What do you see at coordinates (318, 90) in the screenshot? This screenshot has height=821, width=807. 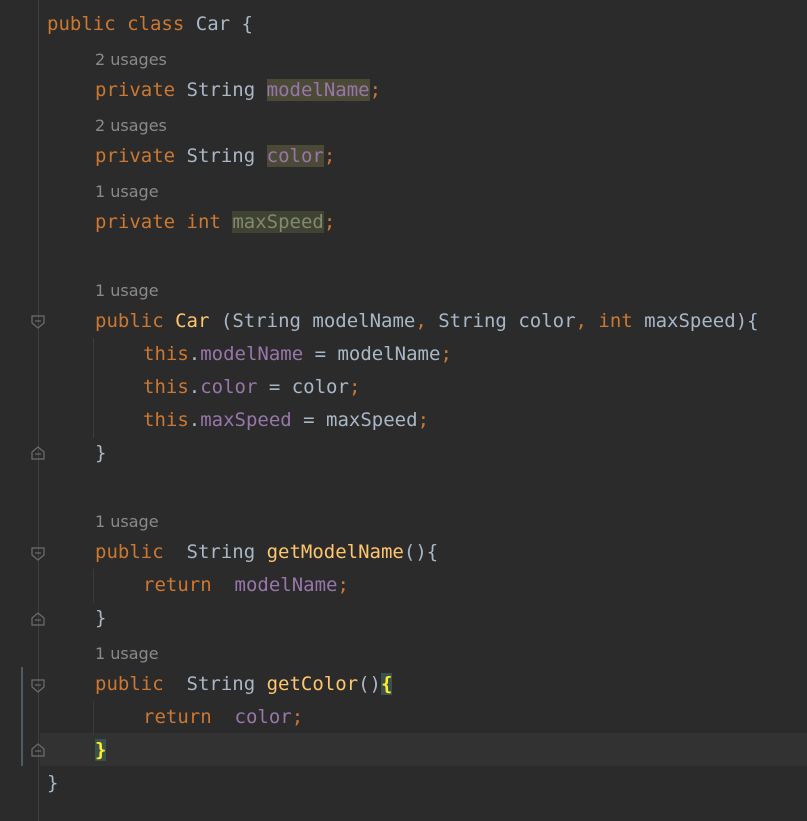 I see `field-name: modelName` at bounding box center [318, 90].